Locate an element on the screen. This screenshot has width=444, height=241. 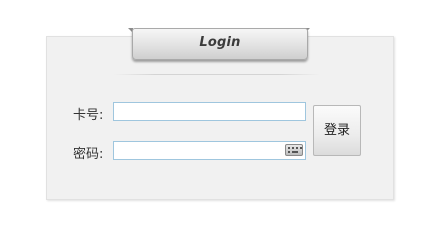
title-divider is located at coordinates (217, 74).